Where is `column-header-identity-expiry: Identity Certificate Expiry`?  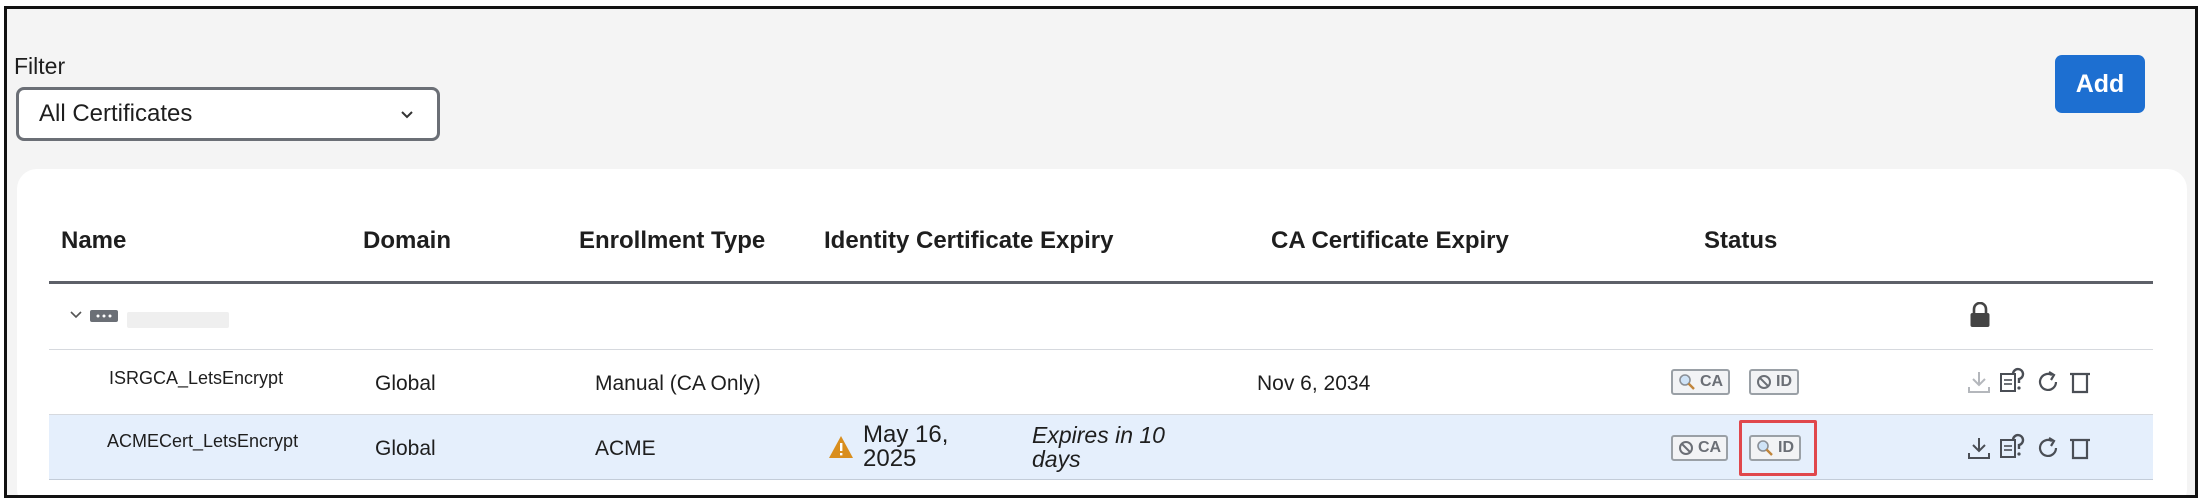
column-header-identity-expiry: Identity Certificate Expiry is located at coordinates (968, 241).